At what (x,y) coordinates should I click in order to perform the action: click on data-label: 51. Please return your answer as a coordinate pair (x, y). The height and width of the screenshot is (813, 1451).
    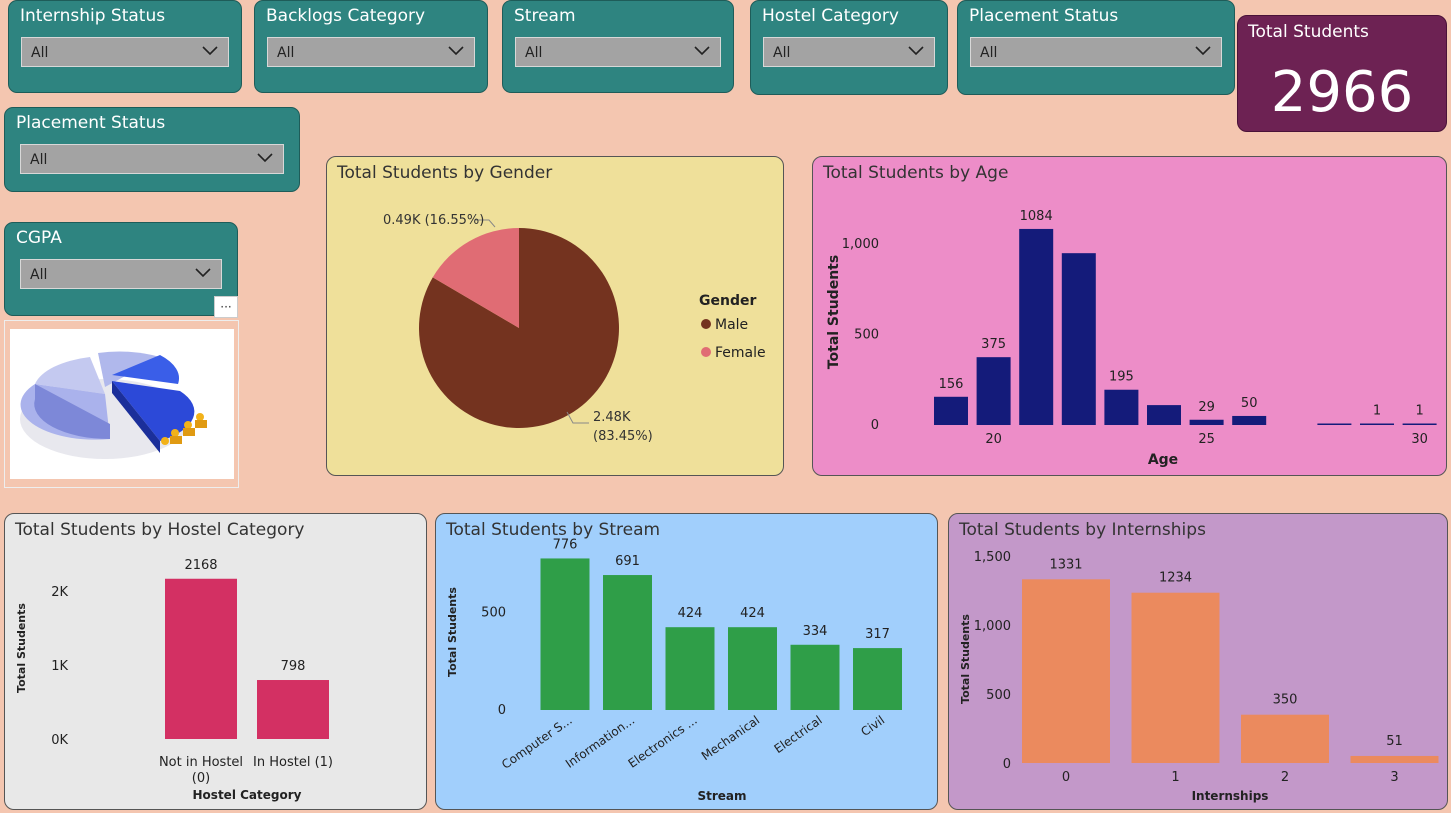
    Looking at the image, I should click on (1394, 741).